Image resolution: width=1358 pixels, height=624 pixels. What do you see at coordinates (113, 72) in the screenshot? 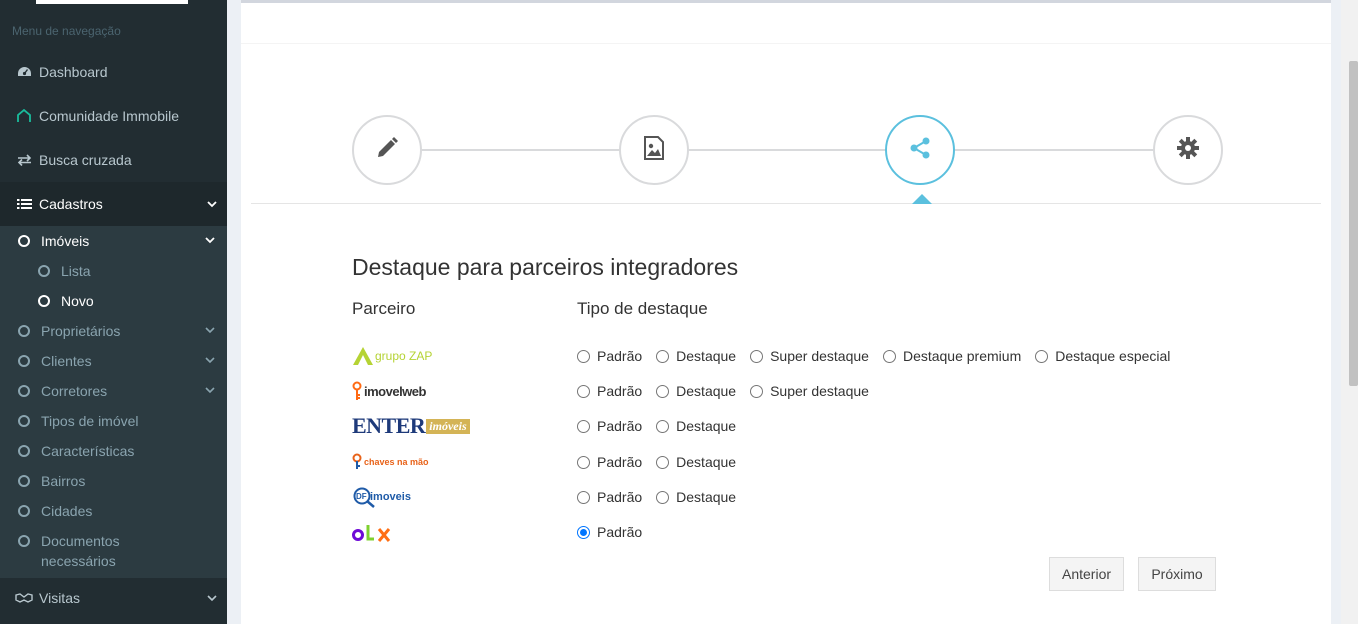
I see `sidebar-item-dashboard: Dashboard` at bounding box center [113, 72].